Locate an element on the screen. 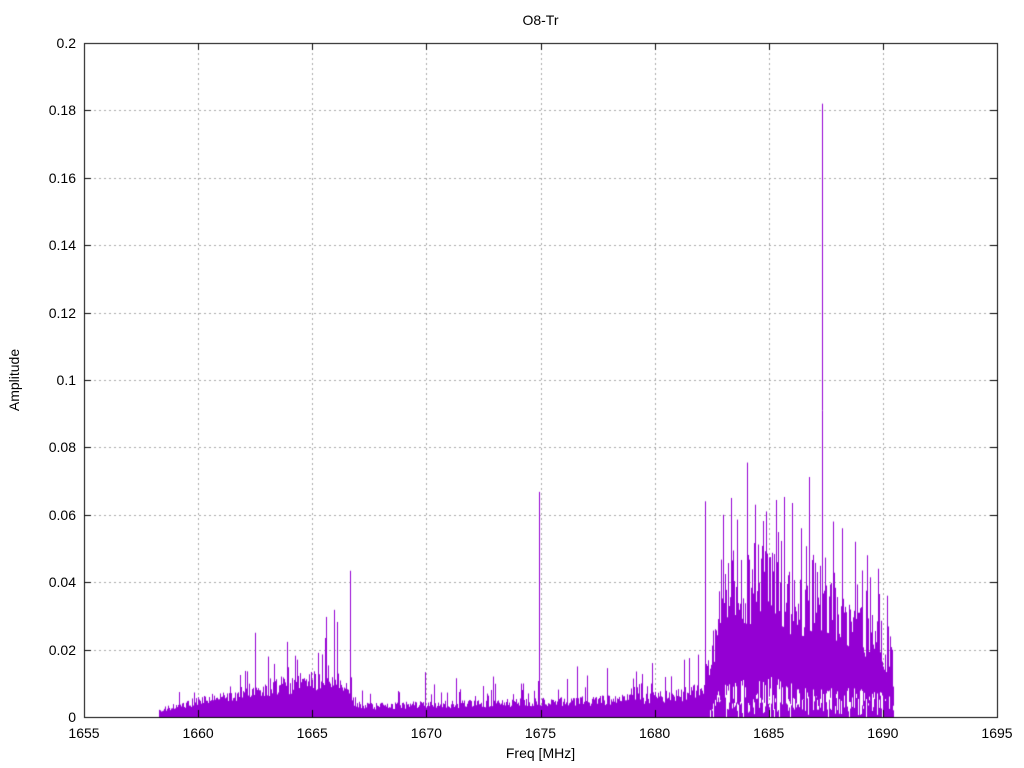  y-tick-label: 0.2 is located at coordinates (66, 43).